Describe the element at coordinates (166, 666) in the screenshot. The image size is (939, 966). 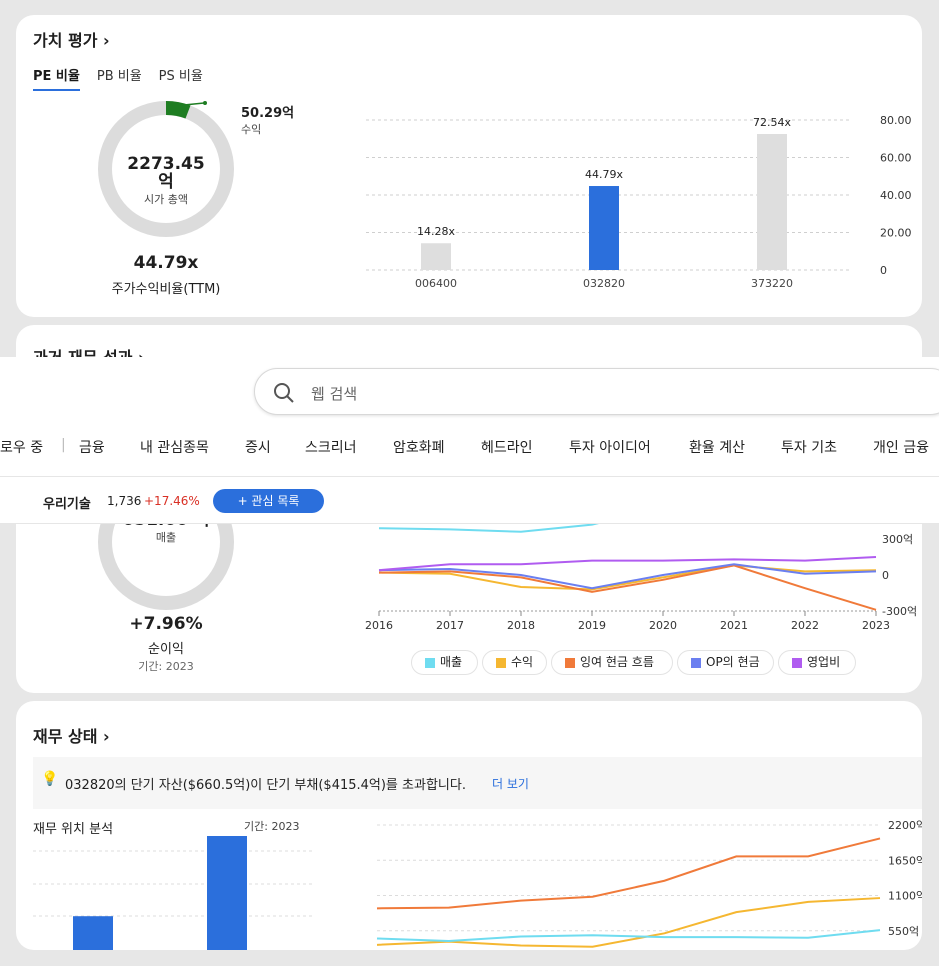
I see `period-label: 기간: 2023` at that location.